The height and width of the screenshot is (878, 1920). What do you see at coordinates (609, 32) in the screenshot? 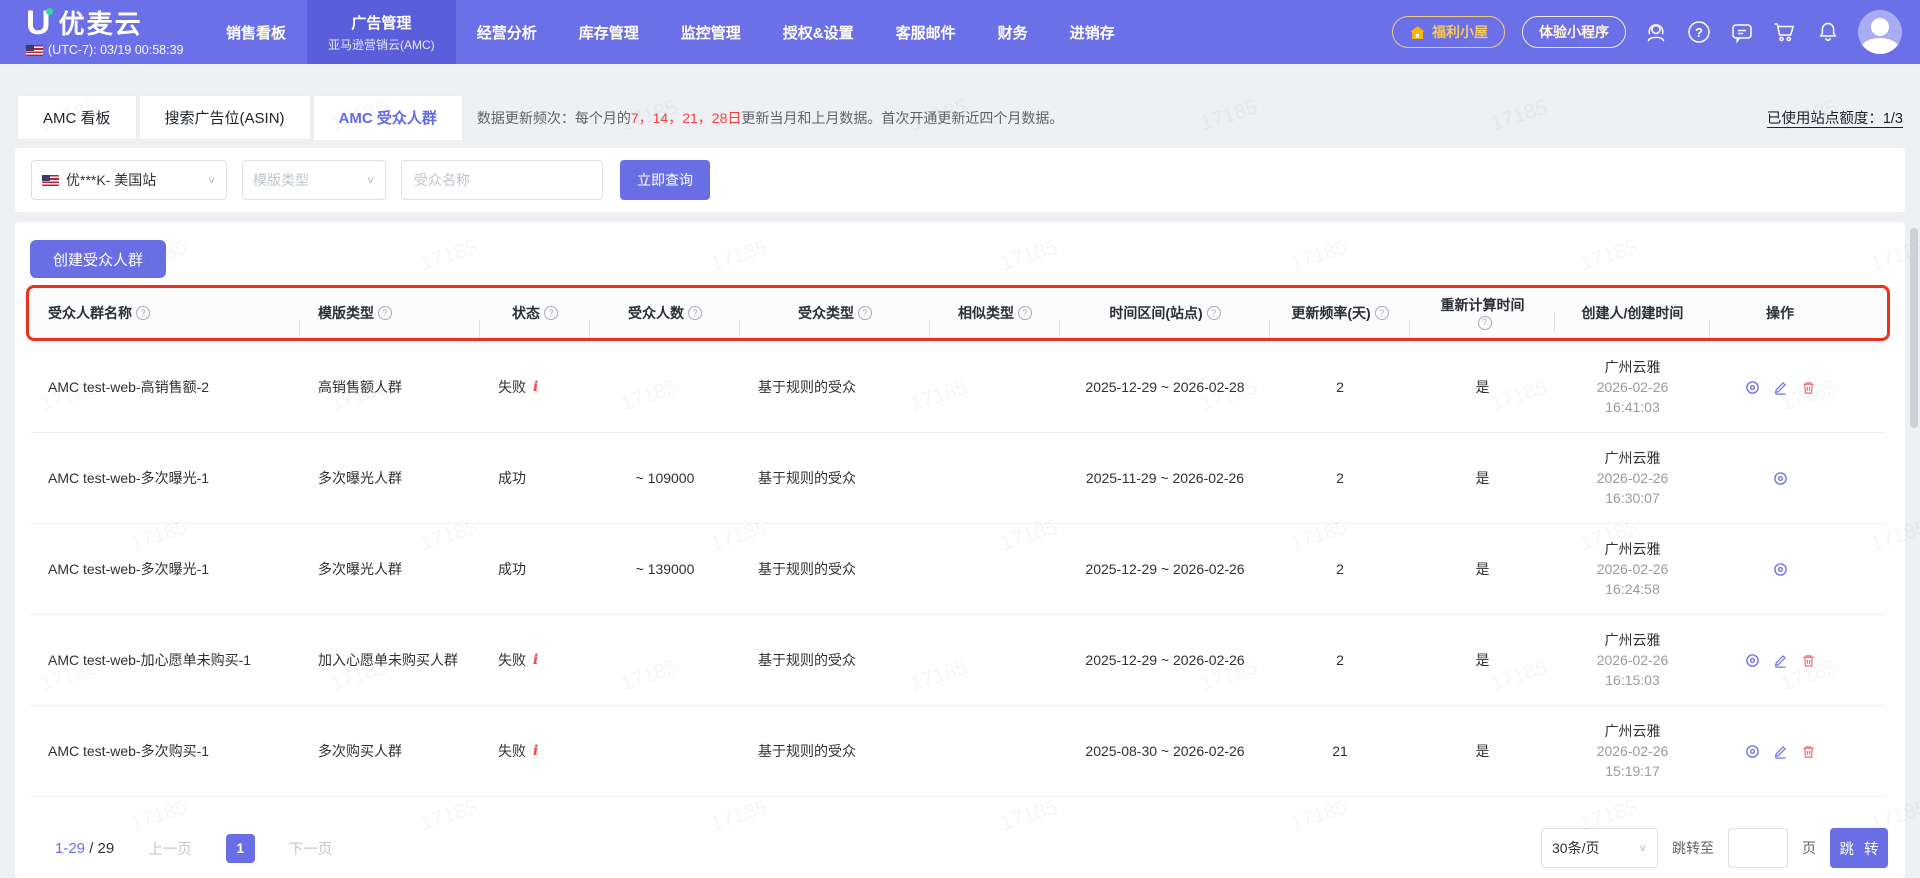
I see `nav-item-库存管理: 库存管理` at bounding box center [609, 32].